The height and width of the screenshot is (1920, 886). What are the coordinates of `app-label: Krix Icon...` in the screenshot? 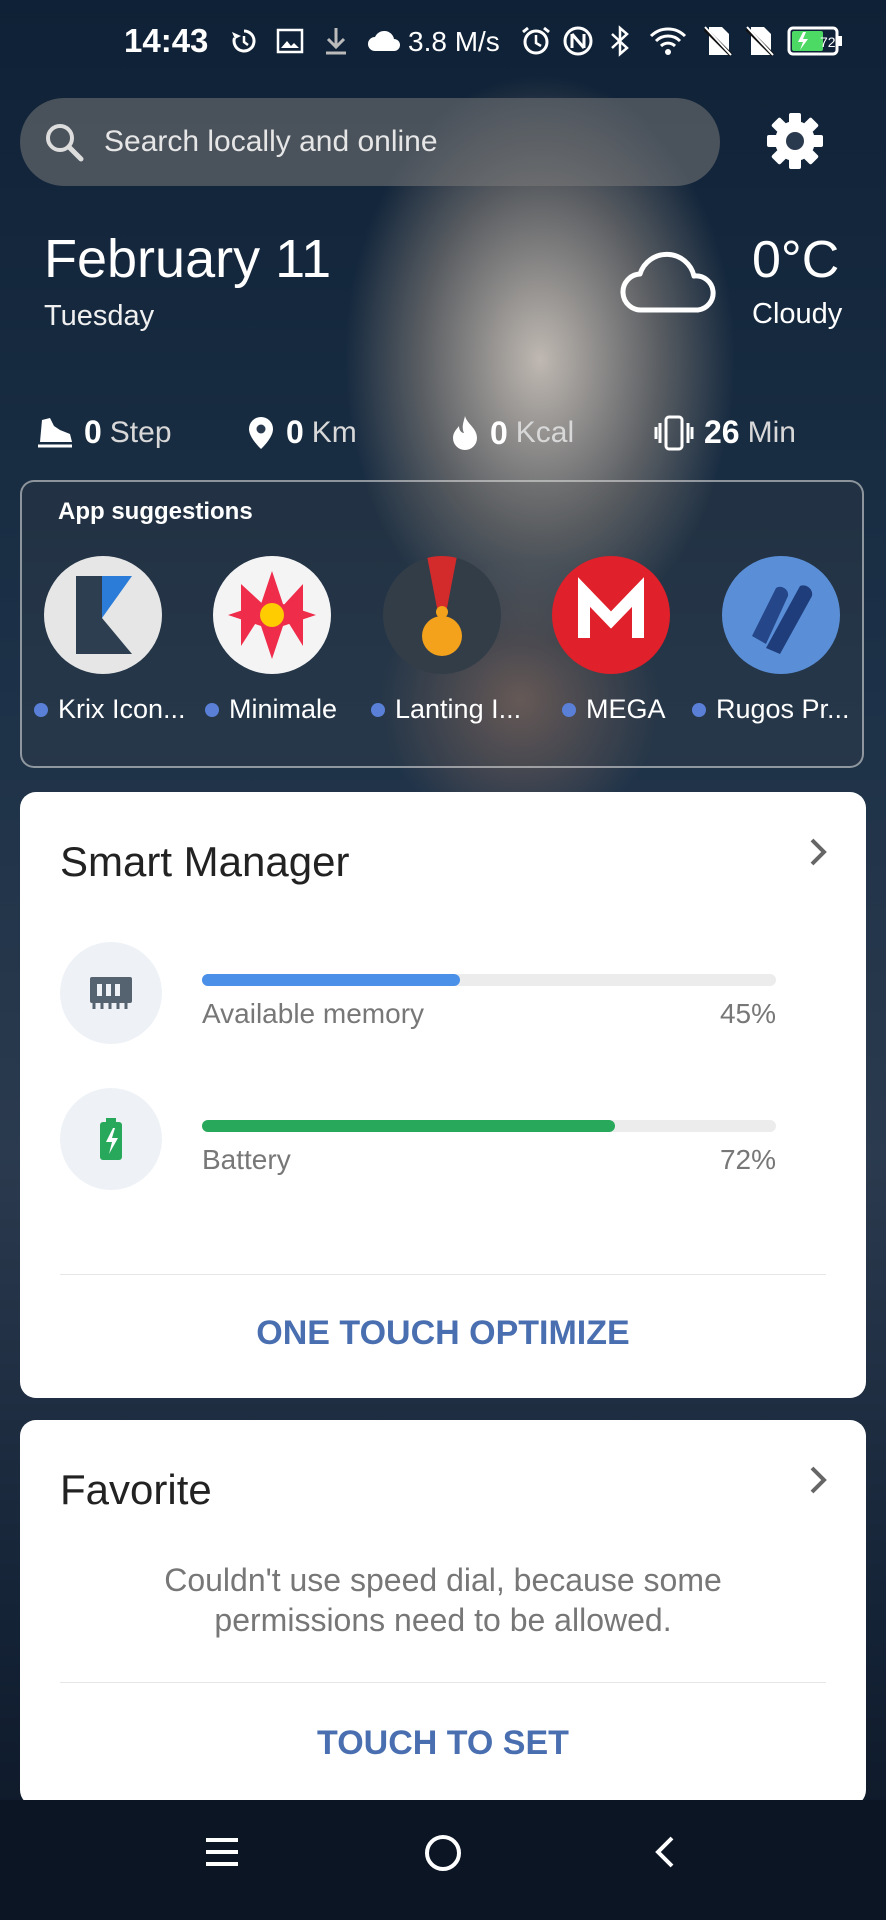 It's located at (124, 709).